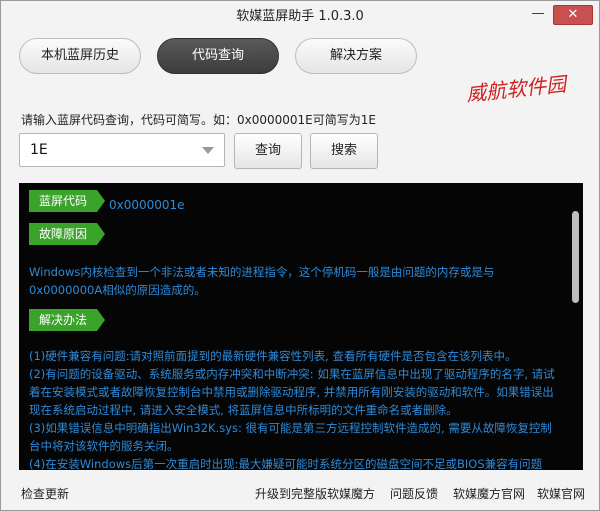 The width and height of the screenshot is (600, 511). Describe the element at coordinates (67, 201) in the screenshot. I see `code-label-tag: 蓝屏代码` at that location.